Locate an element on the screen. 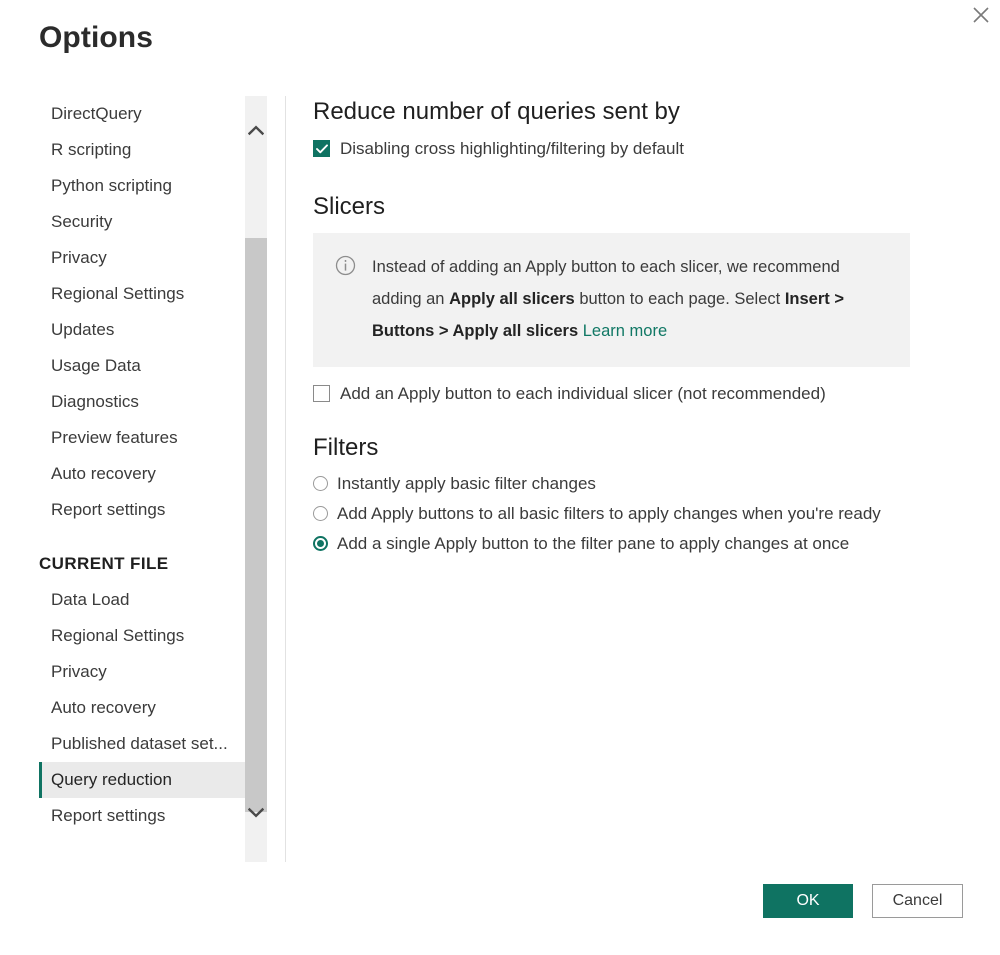 The image size is (1000, 955). sidebar-item-label: Usage Data is located at coordinates (96, 365).